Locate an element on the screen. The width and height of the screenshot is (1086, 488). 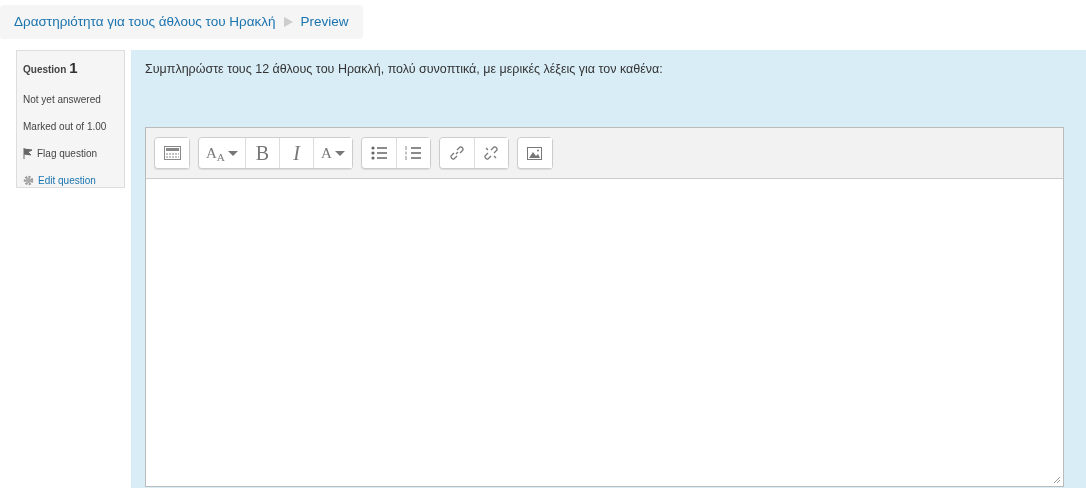
question-label: Question is located at coordinates (45, 70).